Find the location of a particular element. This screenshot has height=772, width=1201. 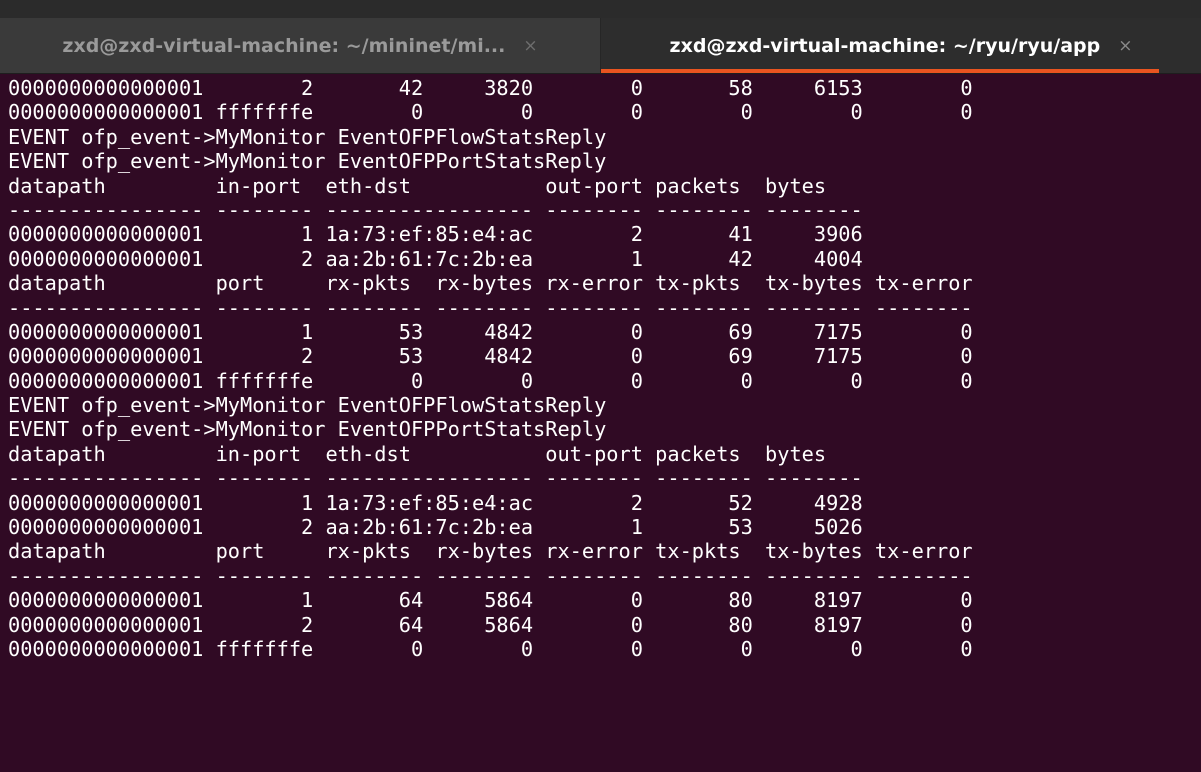

tab-ryu-app: zxd@zxd-virtual-machine: ~/ryu/ryu/app × is located at coordinates (901, 45).